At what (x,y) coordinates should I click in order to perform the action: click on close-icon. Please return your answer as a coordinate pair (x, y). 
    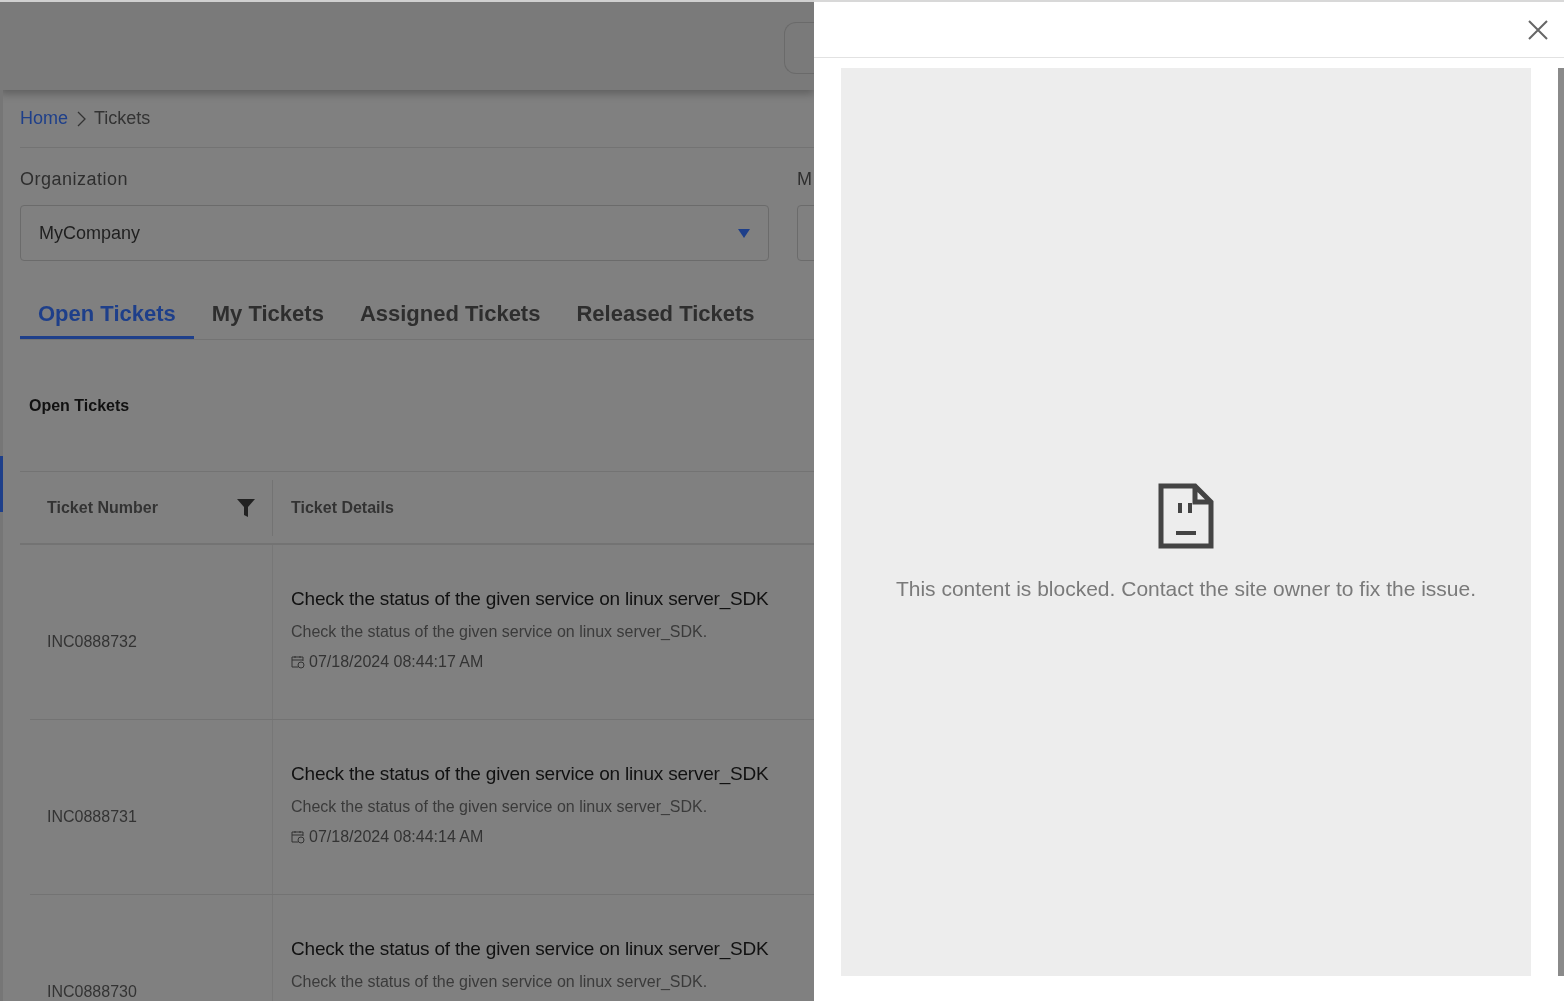
    Looking at the image, I should click on (1538, 29).